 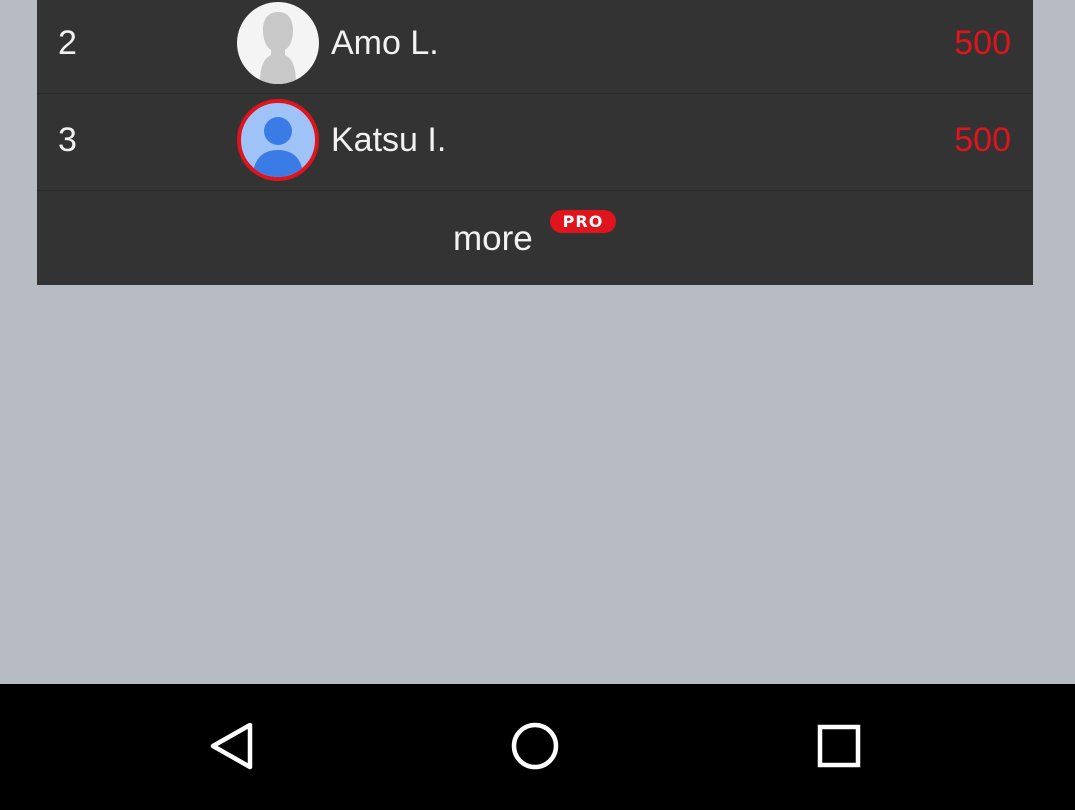 I want to click on back-icon, so click(x=232, y=746).